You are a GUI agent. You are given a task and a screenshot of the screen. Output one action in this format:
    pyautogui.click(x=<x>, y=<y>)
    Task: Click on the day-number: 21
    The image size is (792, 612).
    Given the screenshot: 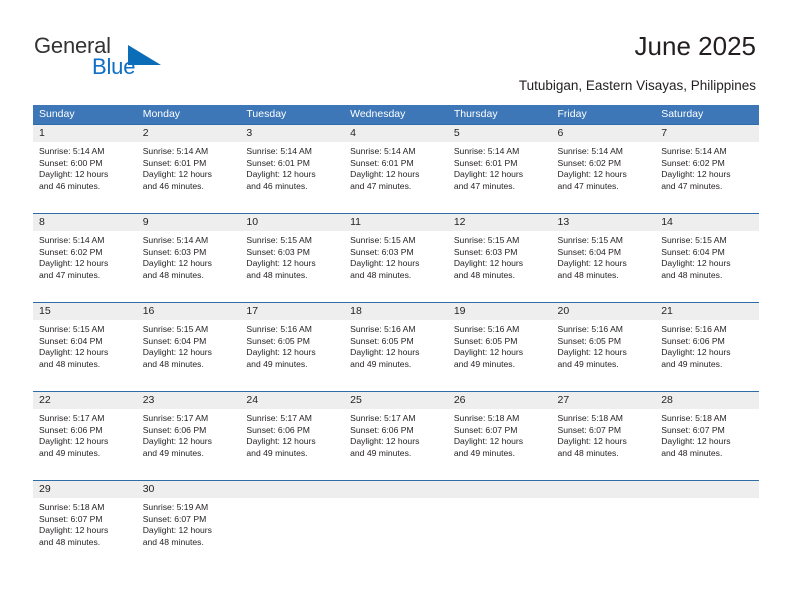 What is the action you would take?
    pyautogui.click(x=667, y=311)
    